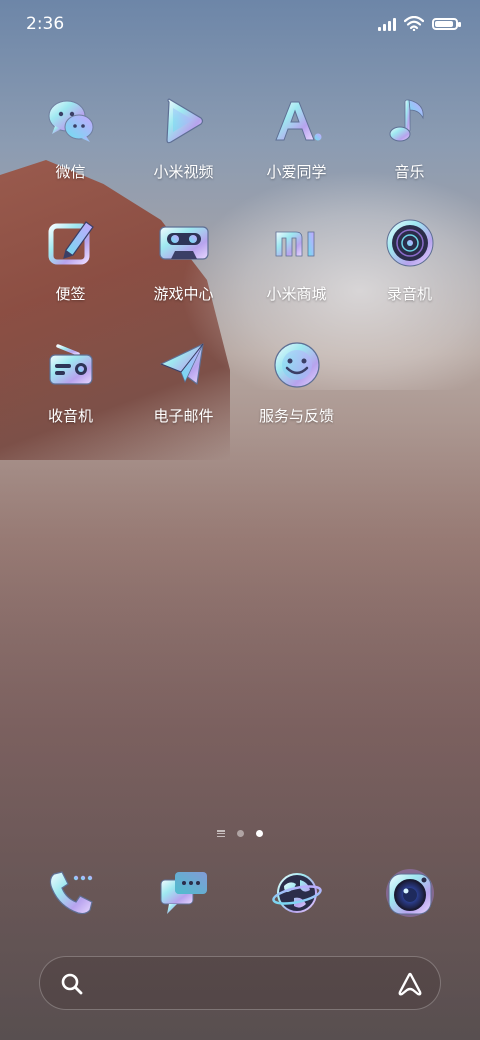  What do you see at coordinates (414, 23) in the screenshot?
I see `wifi-icon` at bounding box center [414, 23].